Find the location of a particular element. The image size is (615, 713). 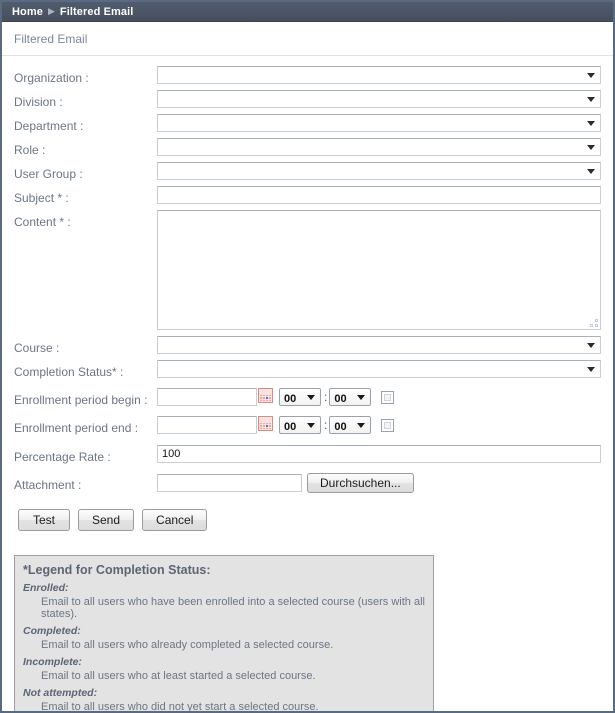

enrollment-end-date-wrapper is located at coordinates (215, 425).